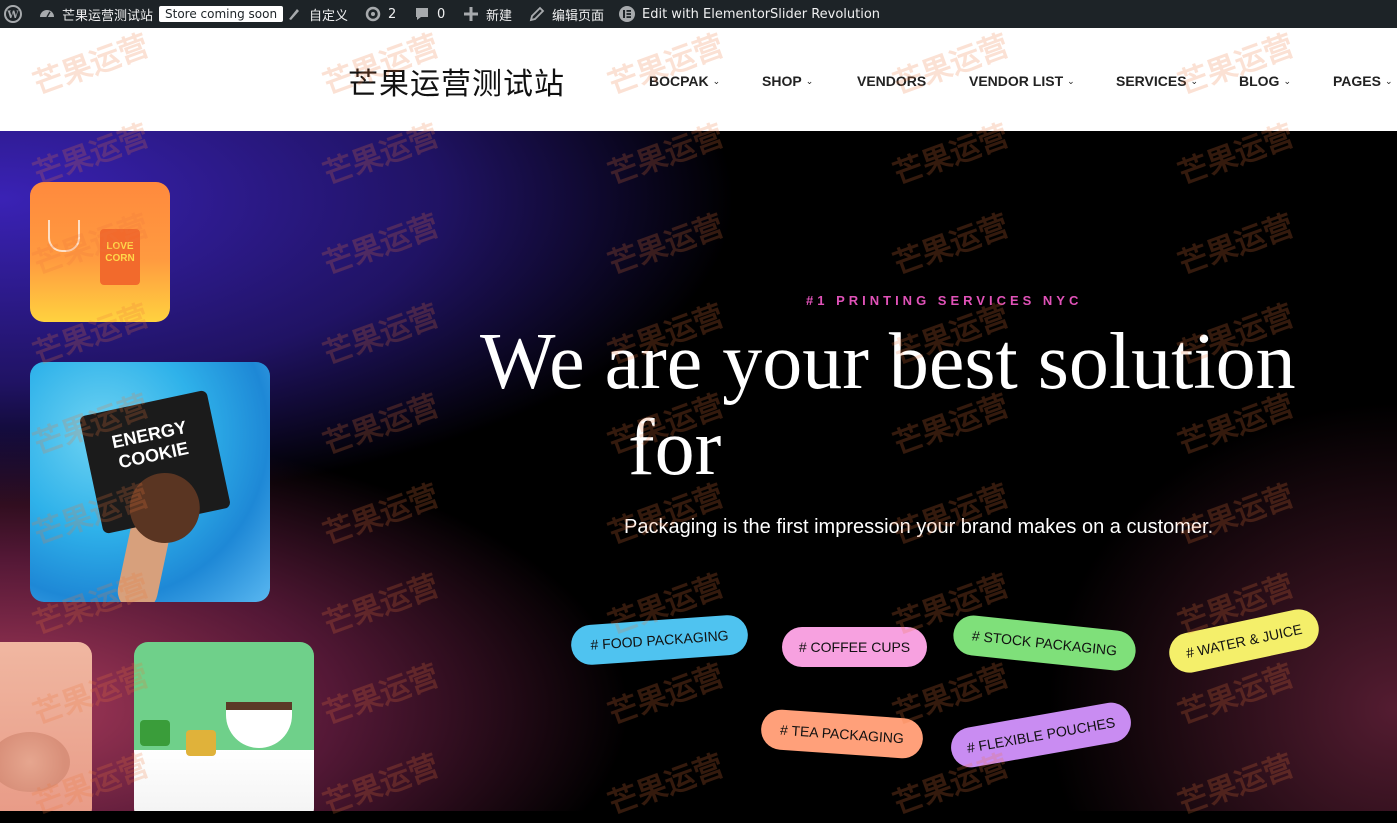 The height and width of the screenshot is (823, 1397). Describe the element at coordinates (842, 734) in the screenshot. I see `tag-tea-packaging: # TEA PACKAGING` at that location.